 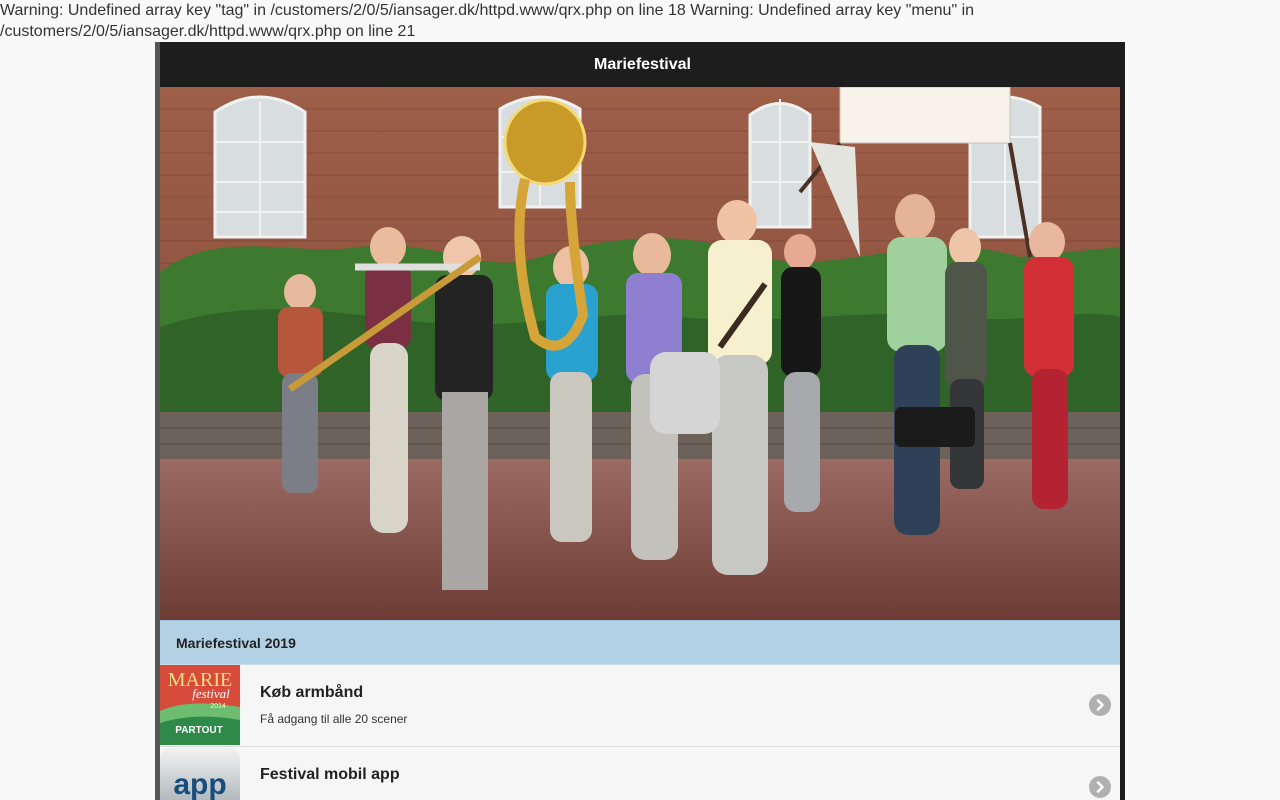 I want to click on festival-mobile-app-title: Festival mobil app, so click(x=330, y=774).